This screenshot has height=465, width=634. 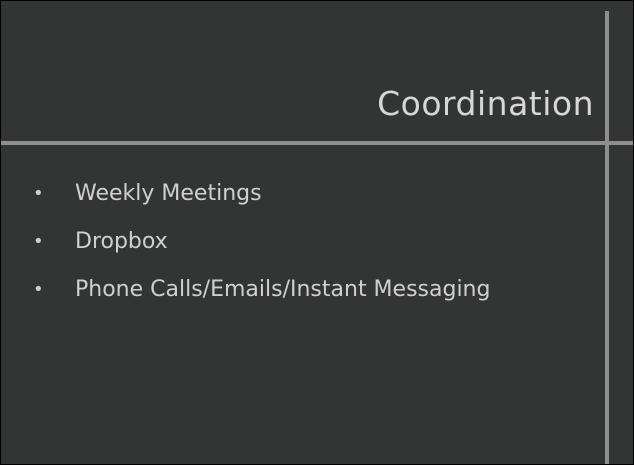 What do you see at coordinates (317, 143) in the screenshot?
I see `horizontal-accent-line` at bounding box center [317, 143].